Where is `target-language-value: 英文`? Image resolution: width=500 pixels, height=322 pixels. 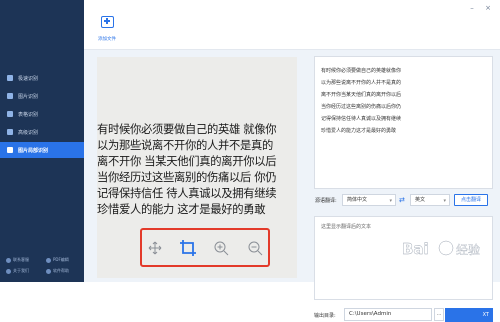 target-language-value: 英文 is located at coordinates (420, 200).